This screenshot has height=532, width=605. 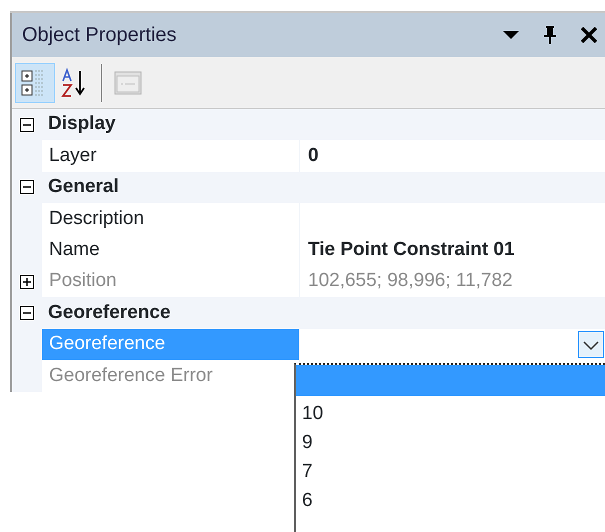 I want to click on property-value: 0, so click(x=452, y=156).